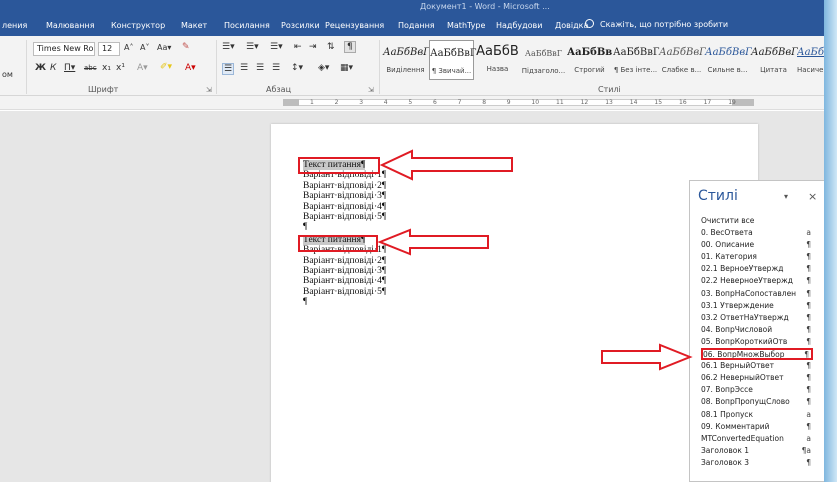  What do you see at coordinates (757, 415) in the screenshot?
I see `style-list-item: 08.1 Пропуск a` at bounding box center [757, 415].